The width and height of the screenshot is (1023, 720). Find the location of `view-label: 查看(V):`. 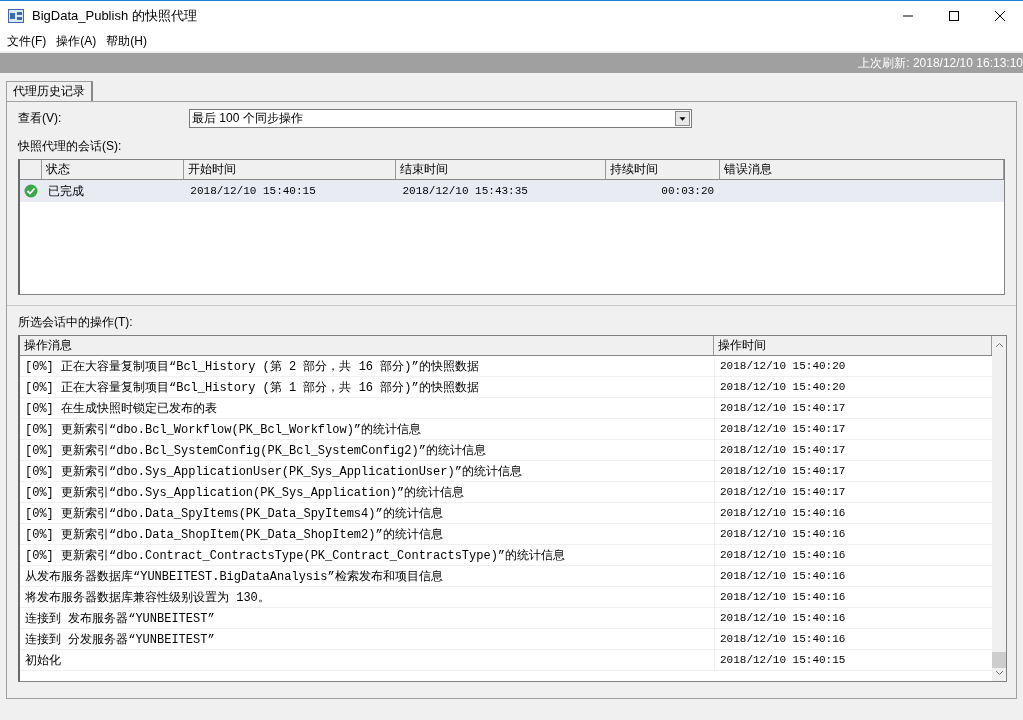

view-label: 查看(V): is located at coordinates (40, 118).